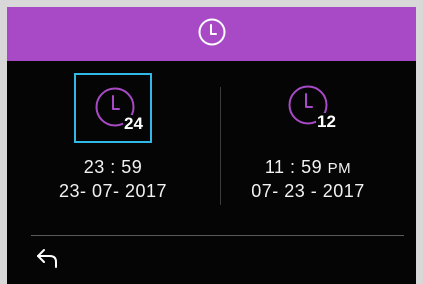  Describe the element at coordinates (293, 167) in the screenshot. I see `time-12-value: 11 : 59` at that location.